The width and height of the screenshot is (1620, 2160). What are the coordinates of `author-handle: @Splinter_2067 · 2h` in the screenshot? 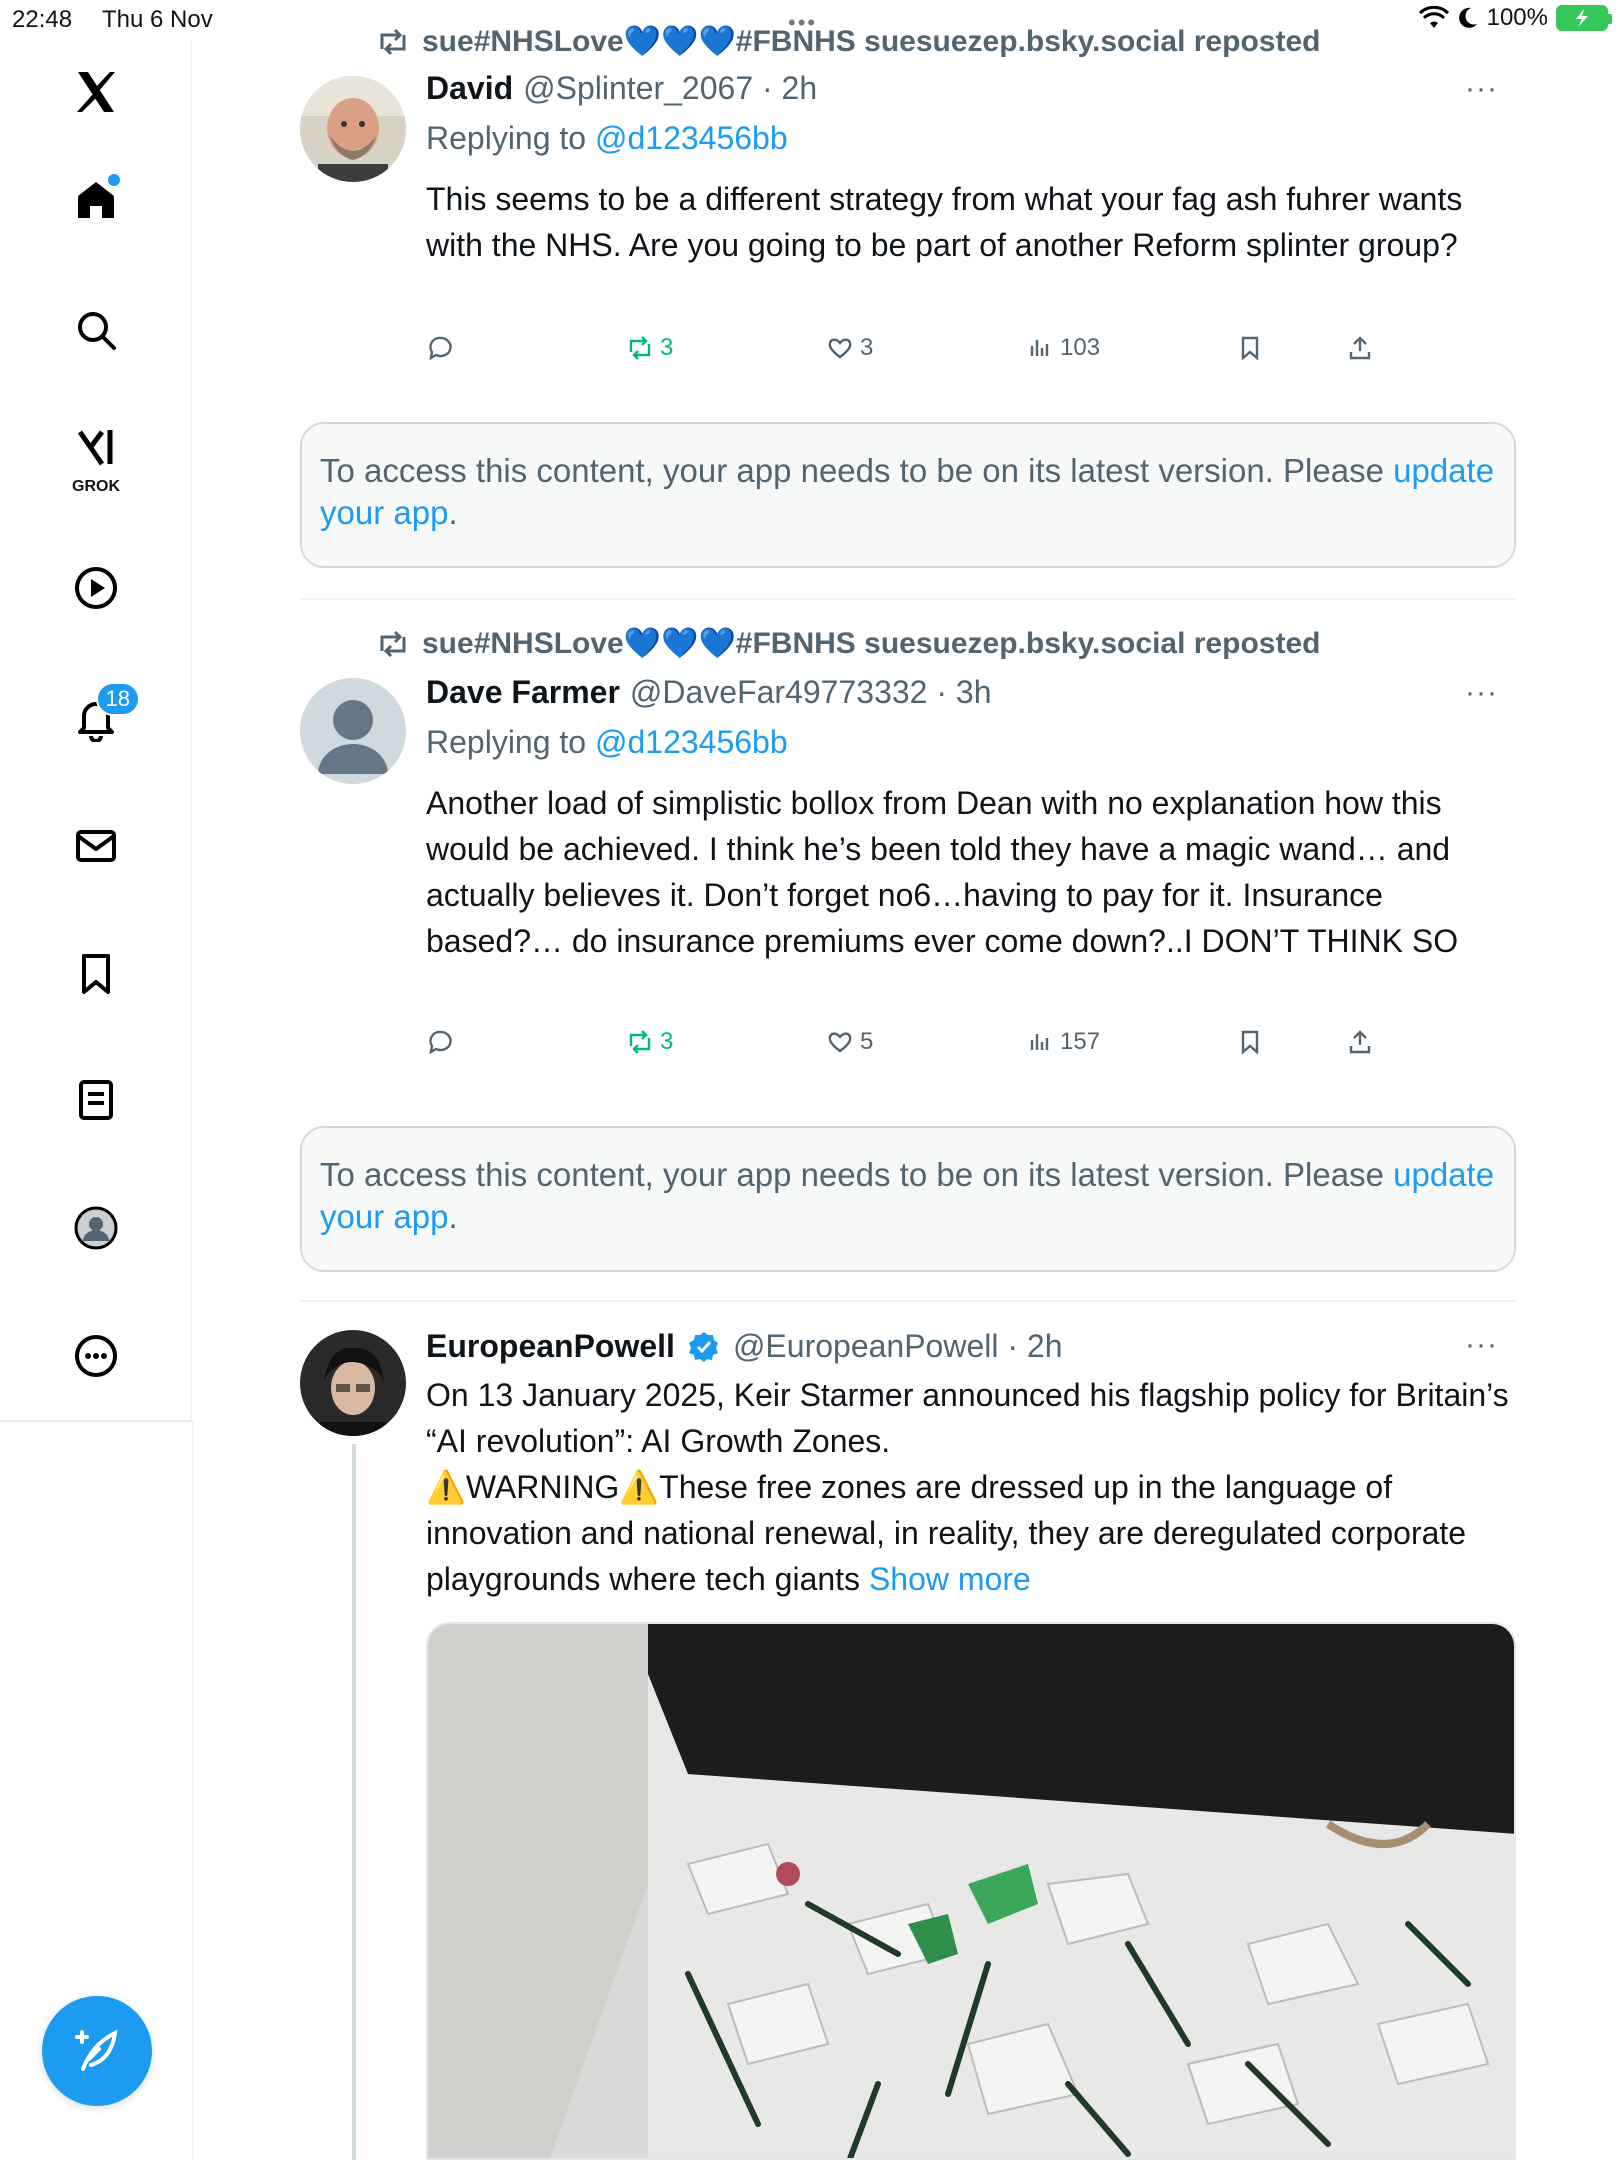 It's located at (670, 88).